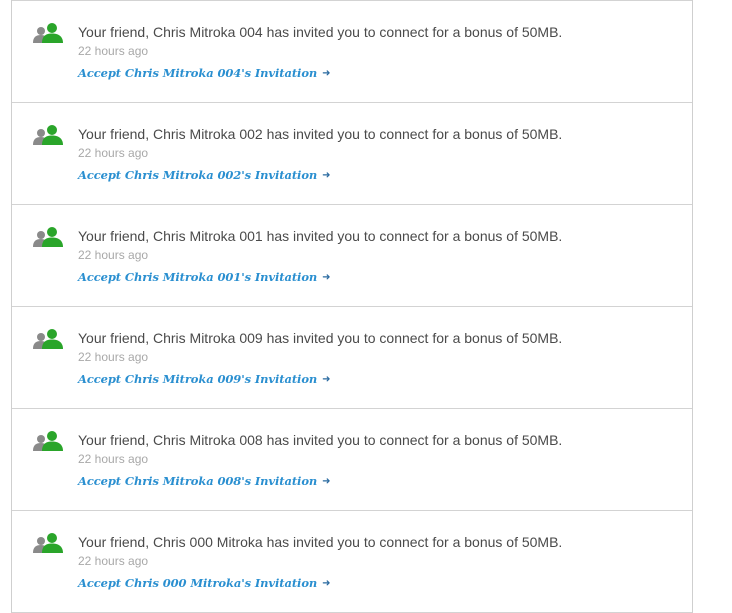  Describe the element at coordinates (198, 583) in the screenshot. I see `accept-invitation-label: Accept Chris 000 Mitroka's Invitation` at that location.